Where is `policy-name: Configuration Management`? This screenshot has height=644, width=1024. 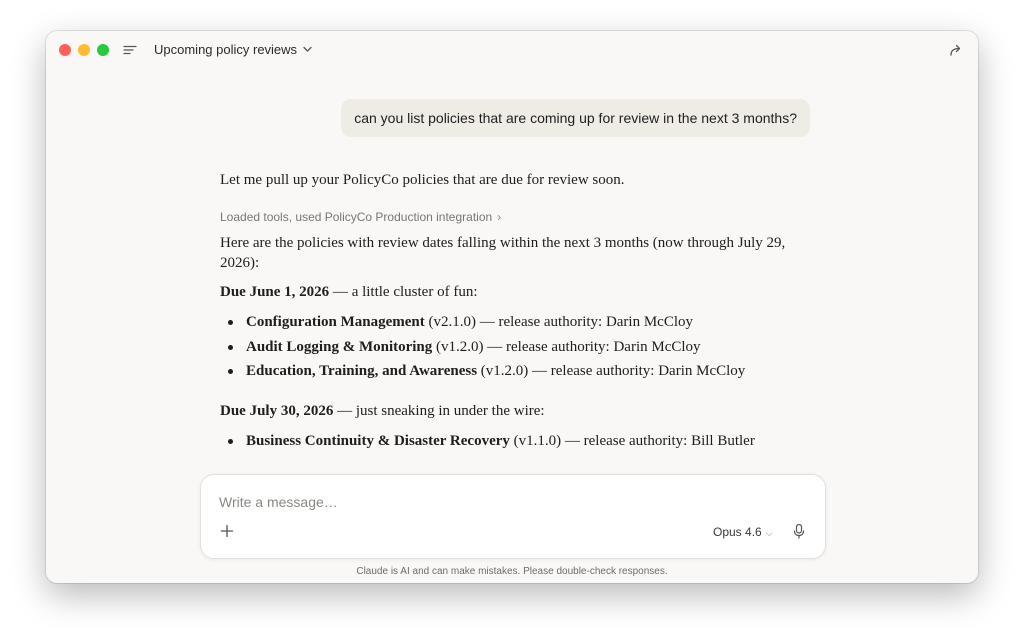
policy-name: Configuration Management is located at coordinates (335, 322).